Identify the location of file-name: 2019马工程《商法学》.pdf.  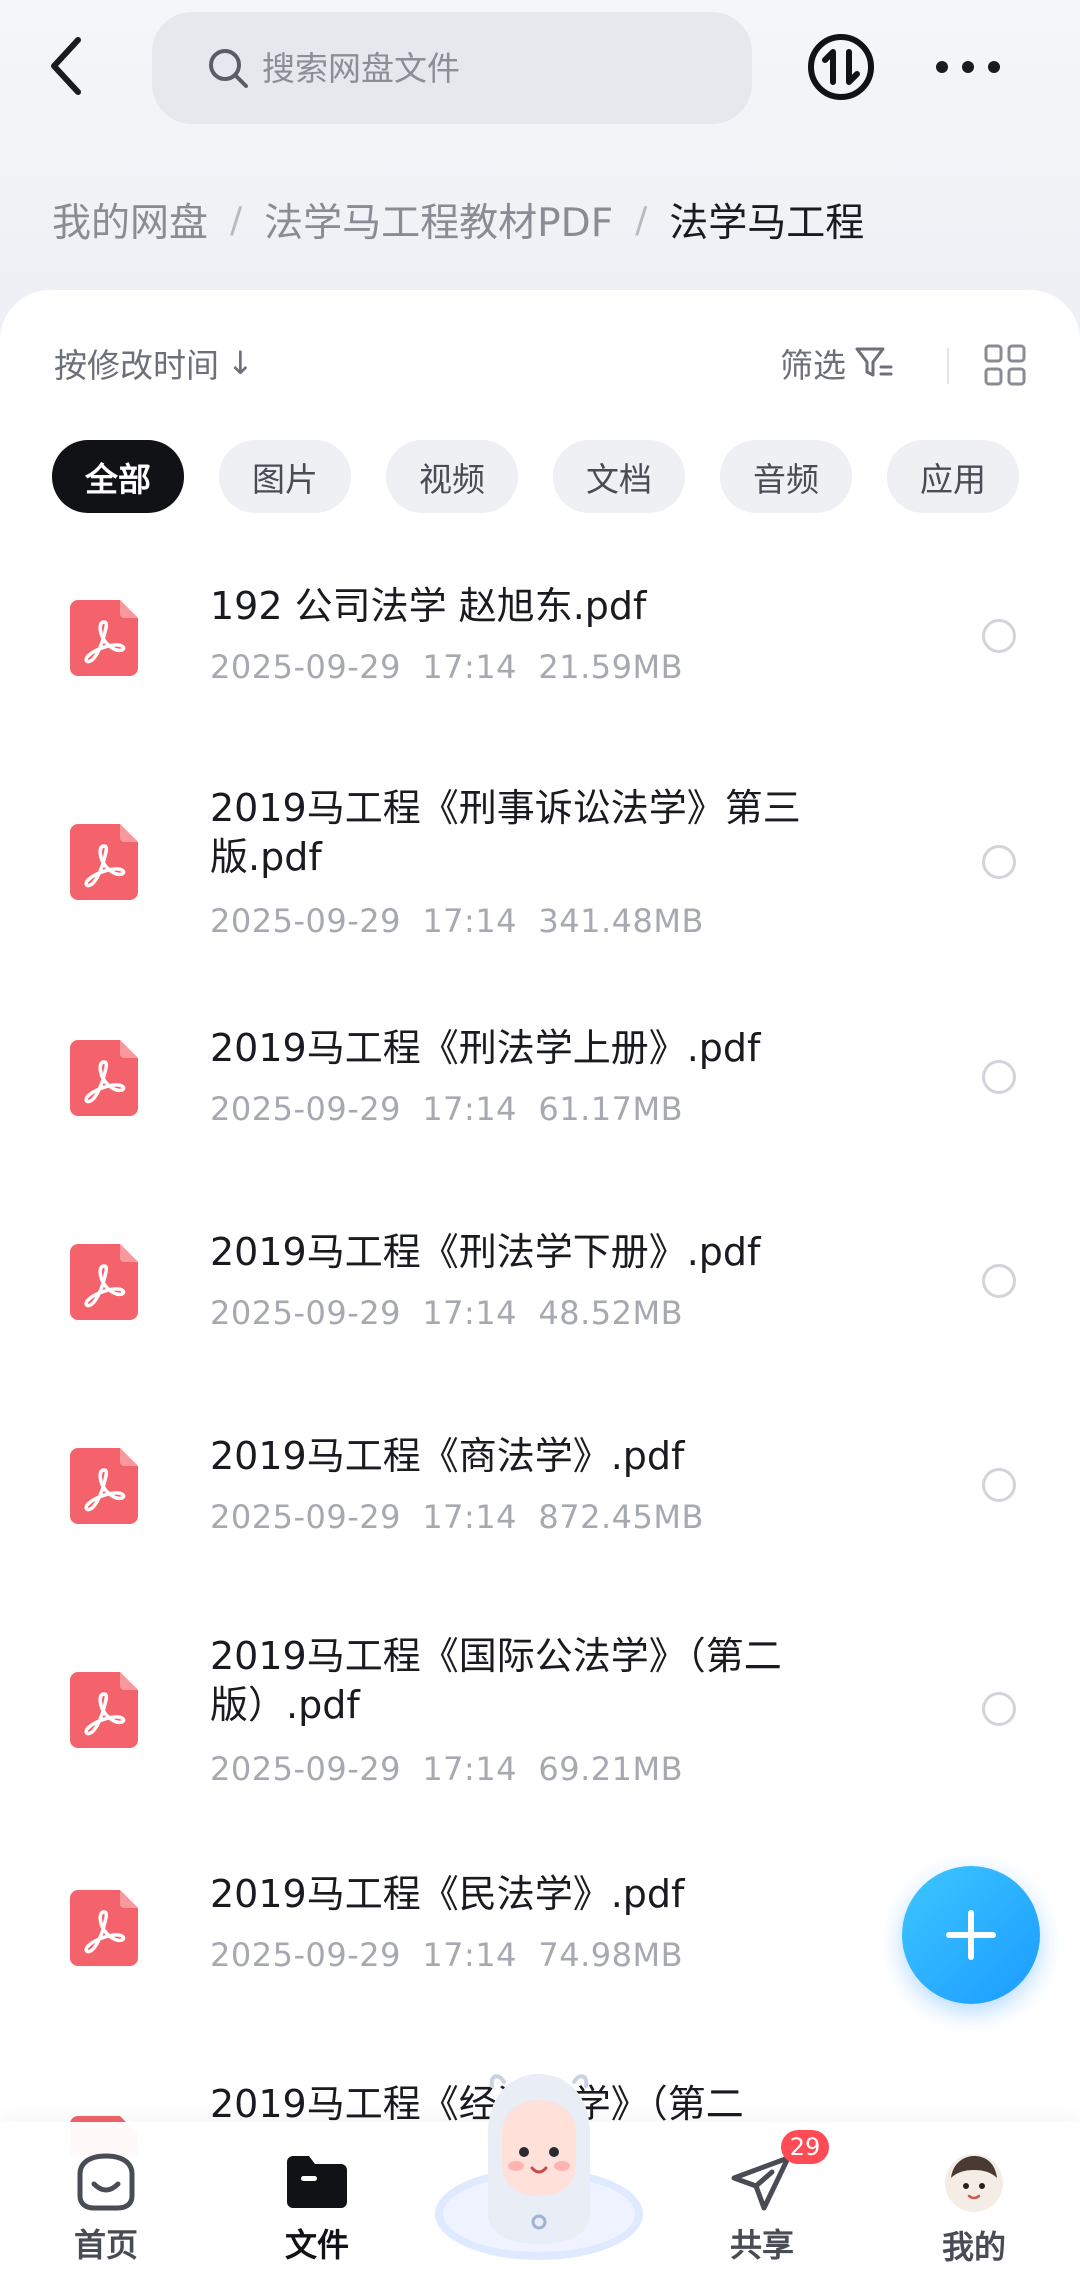
(447, 1456).